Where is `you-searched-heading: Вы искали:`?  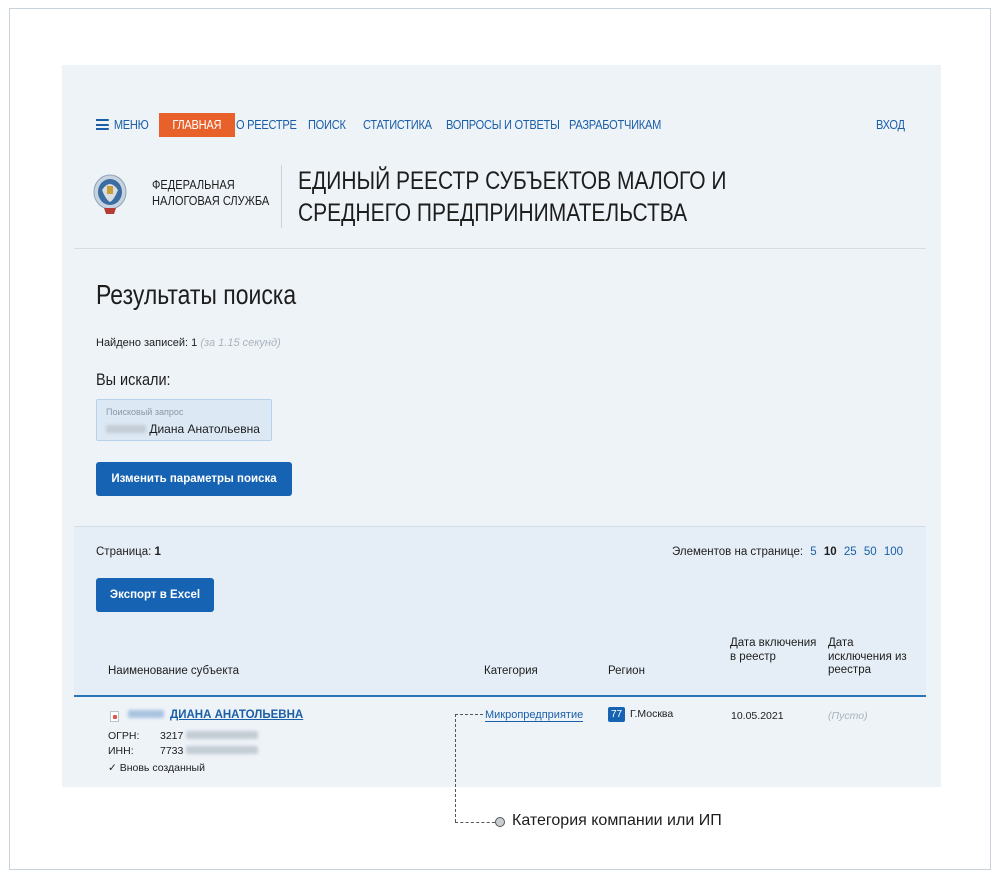
you-searched-heading: Вы искали: is located at coordinates (133, 379).